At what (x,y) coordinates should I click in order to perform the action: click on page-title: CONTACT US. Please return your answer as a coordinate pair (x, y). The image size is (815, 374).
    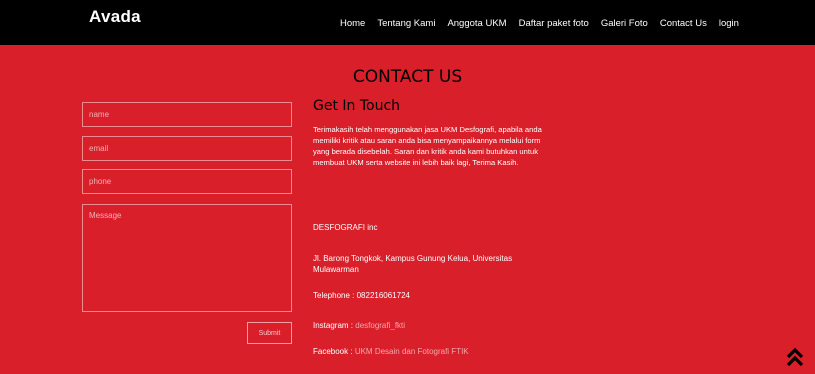
    Looking at the image, I should click on (407, 77).